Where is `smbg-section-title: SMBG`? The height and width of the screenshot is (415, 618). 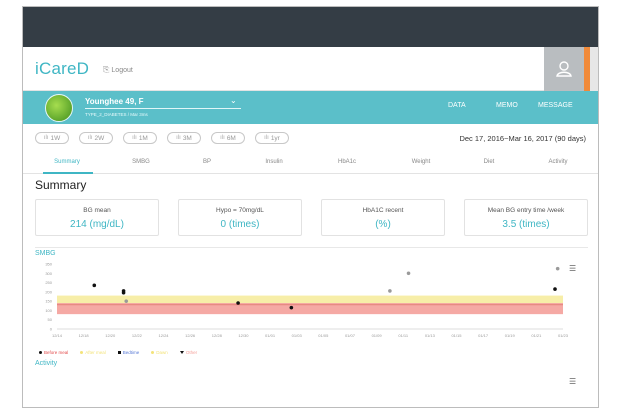 smbg-section-title: SMBG is located at coordinates (45, 253).